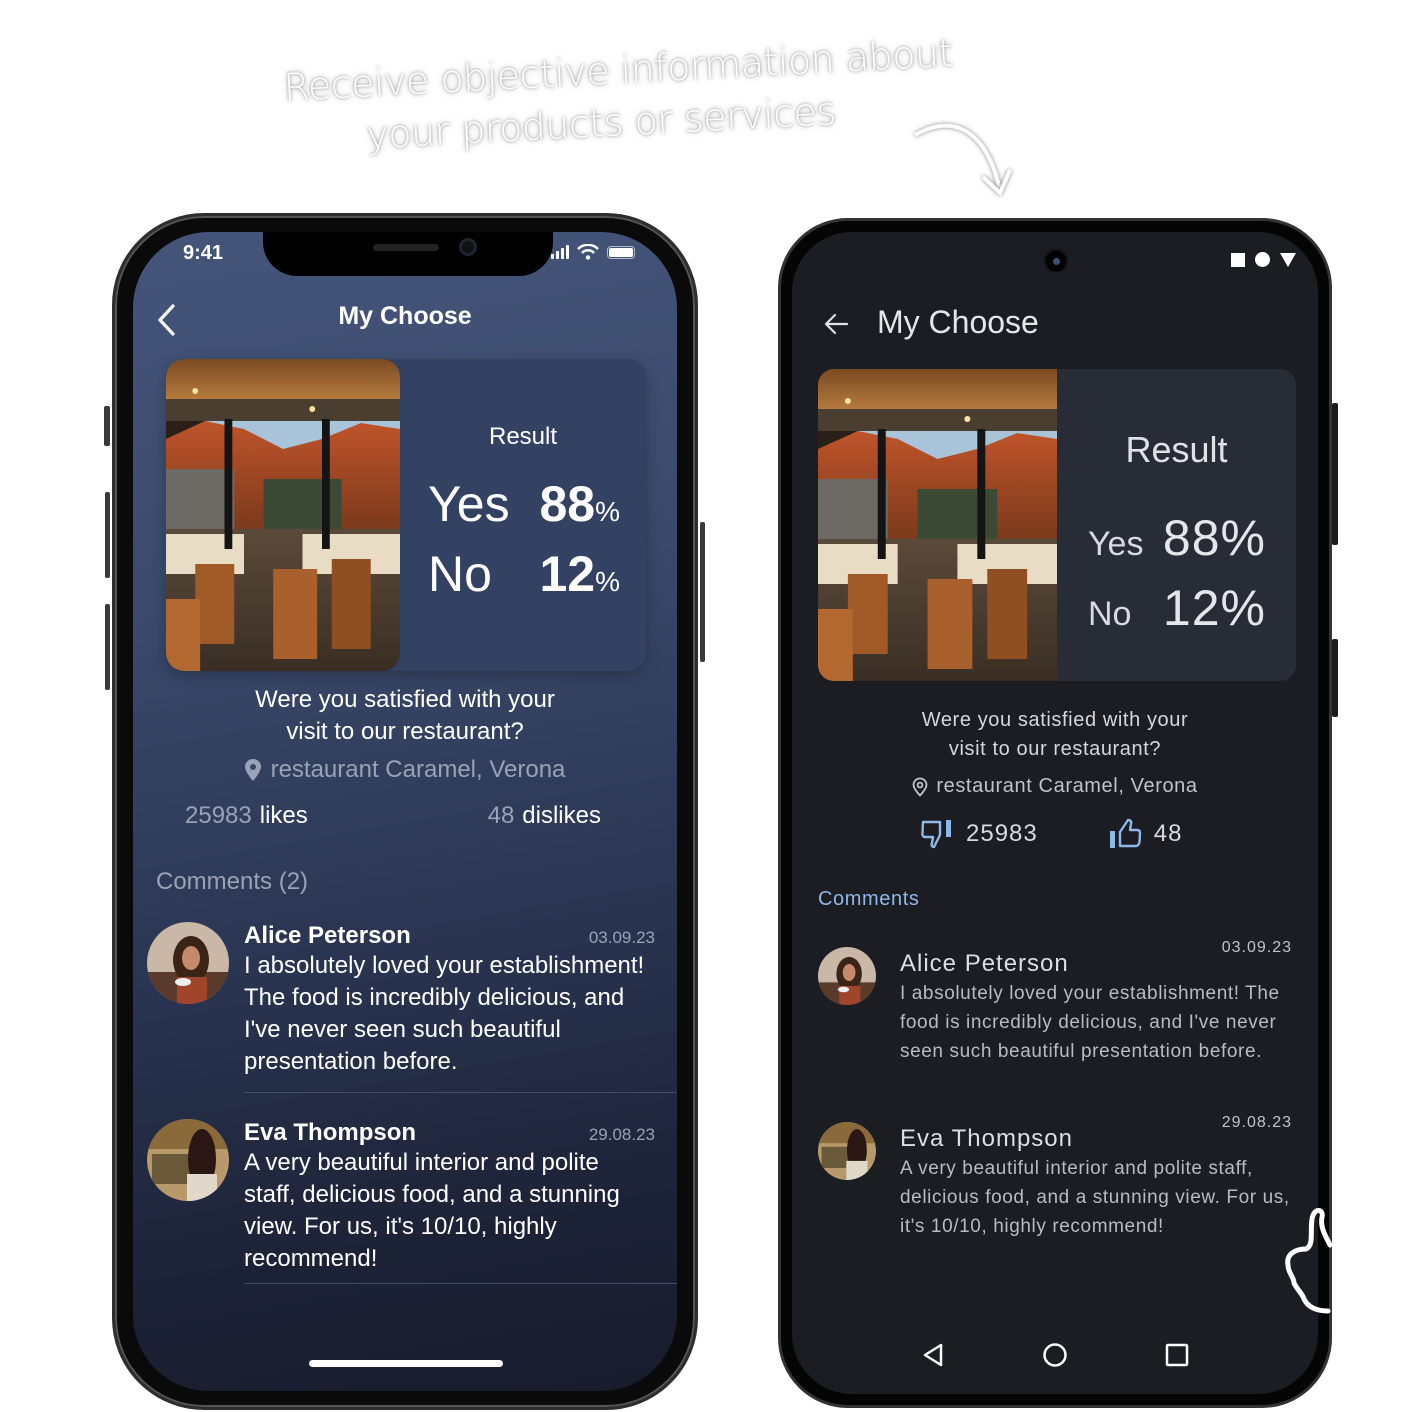 This screenshot has width=1427, height=1412. Describe the element at coordinates (869, 899) in the screenshot. I see `comments-heading: Comments` at that location.